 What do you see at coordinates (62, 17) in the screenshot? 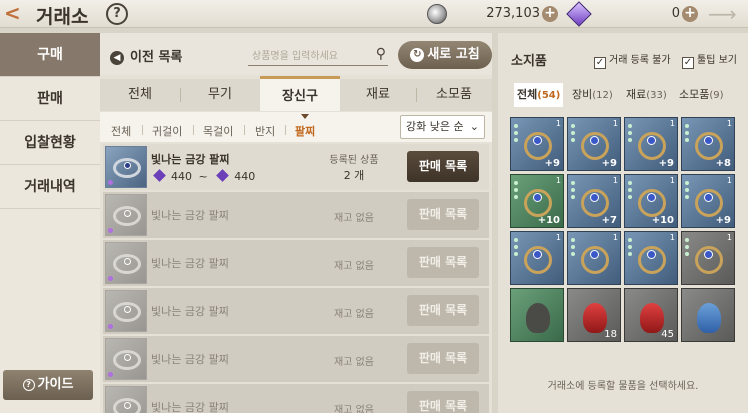
I see `page-title: 거래소` at bounding box center [62, 17].